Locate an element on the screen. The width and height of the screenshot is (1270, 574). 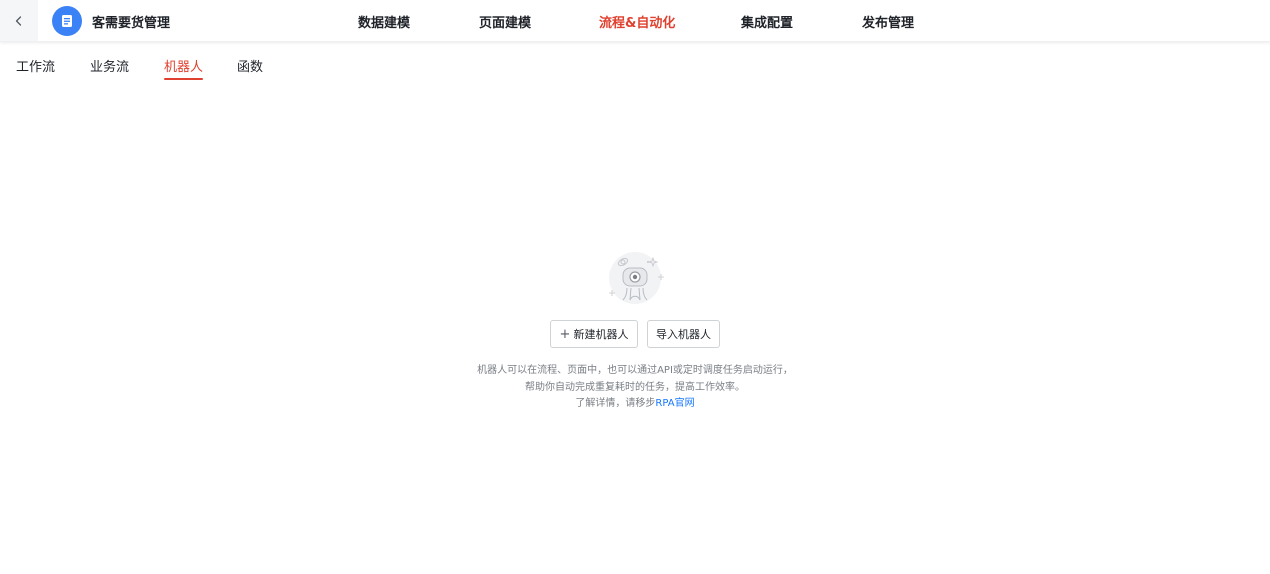
main-nav: 数据建模 页面建模 流程&自动化 集成配置 发布管理 is located at coordinates (635, 22).